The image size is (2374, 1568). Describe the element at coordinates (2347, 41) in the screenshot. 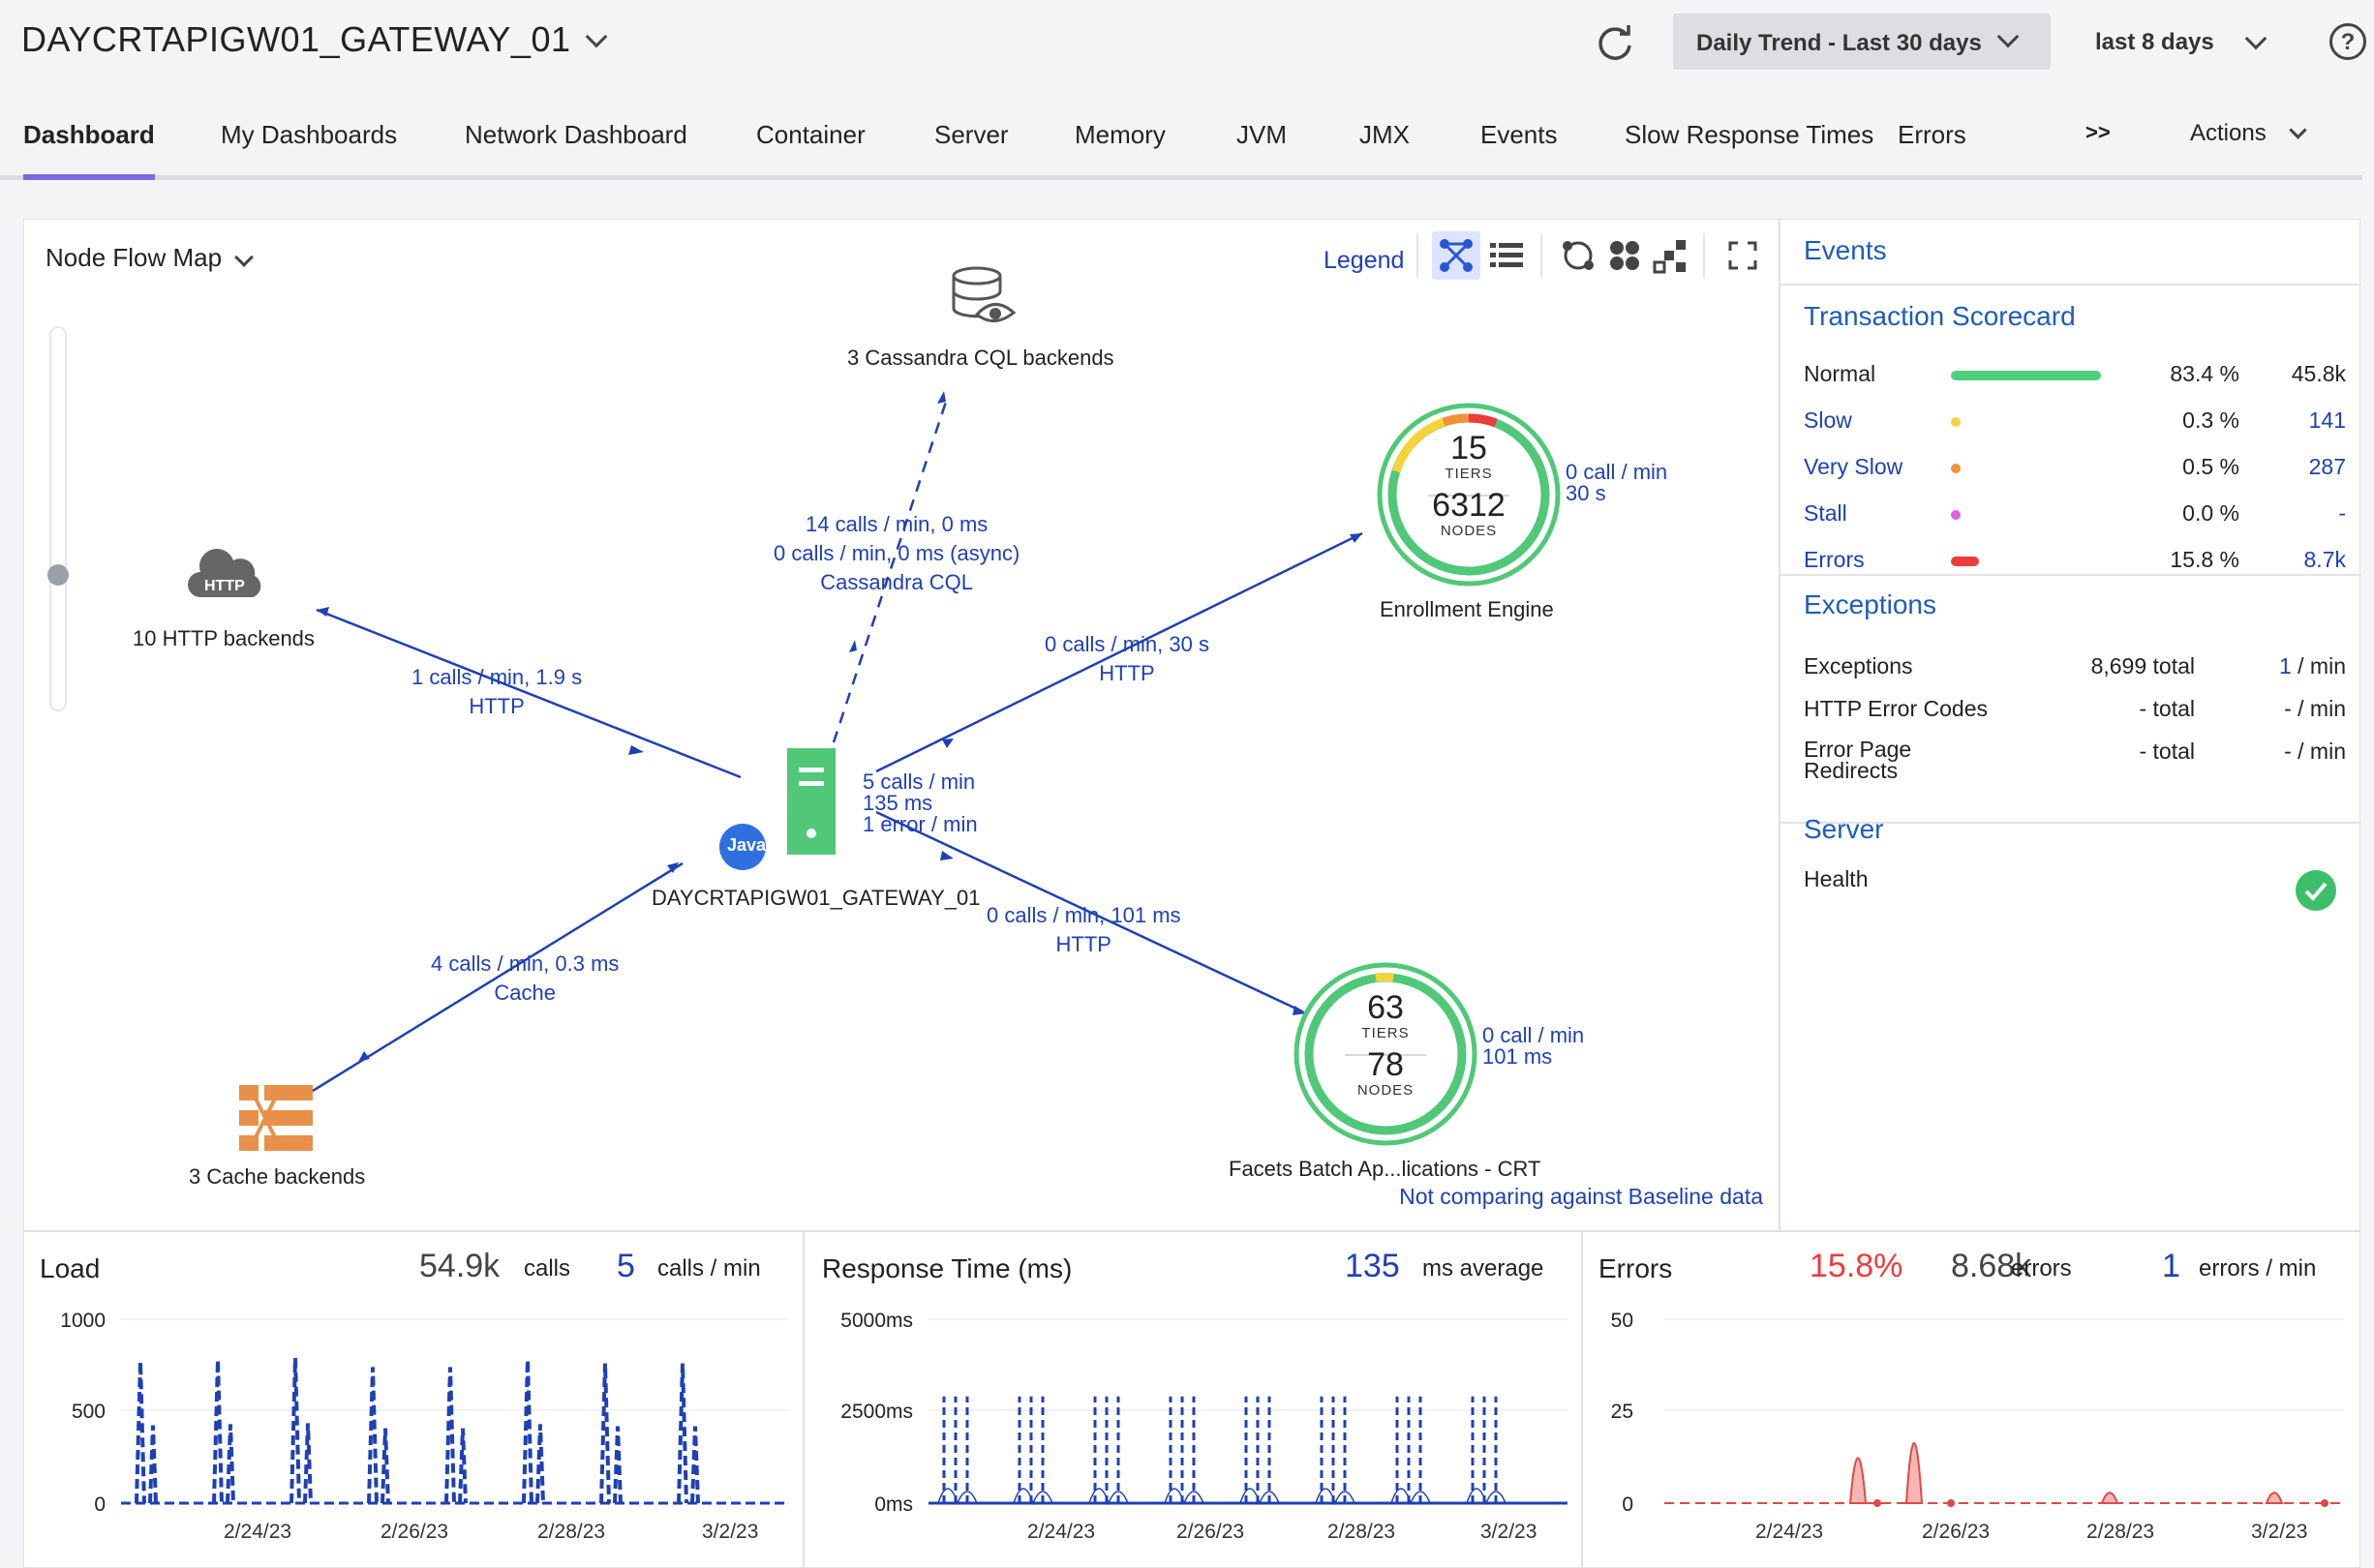

I see `help-icon: ?` at that location.